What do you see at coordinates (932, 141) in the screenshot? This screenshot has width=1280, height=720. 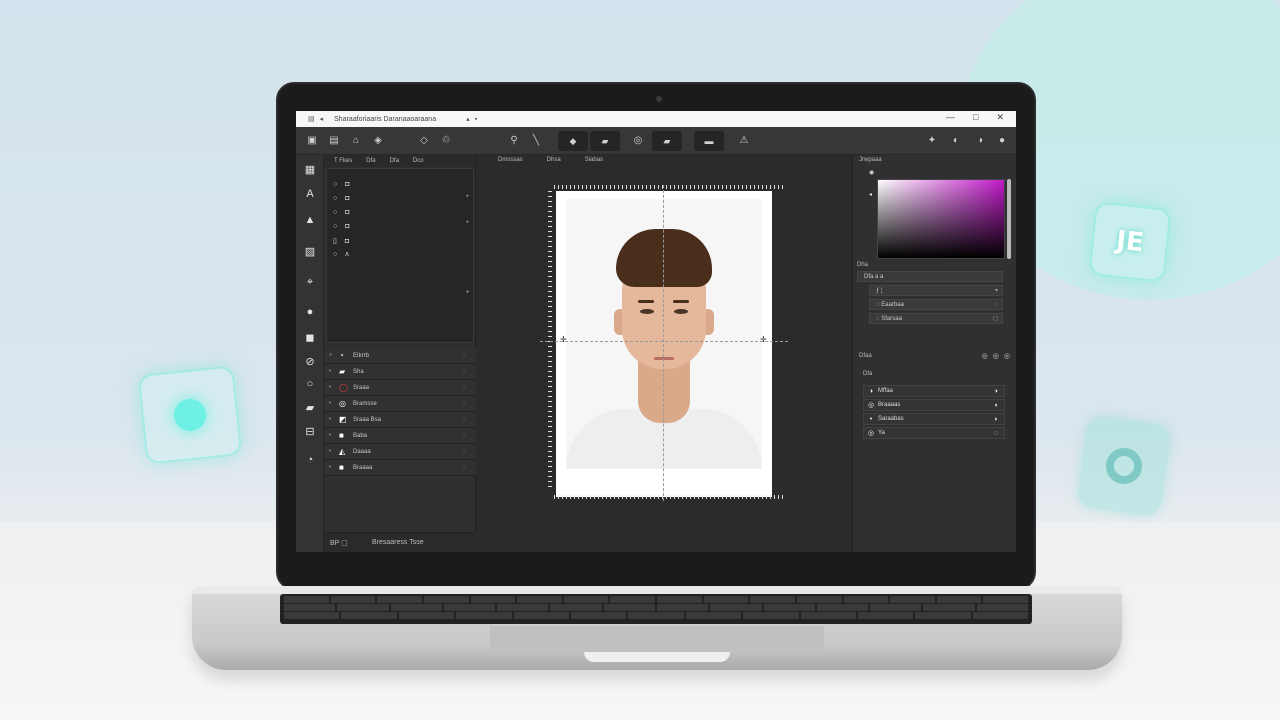 I see `sparkle-icon: ✦` at bounding box center [932, 141].